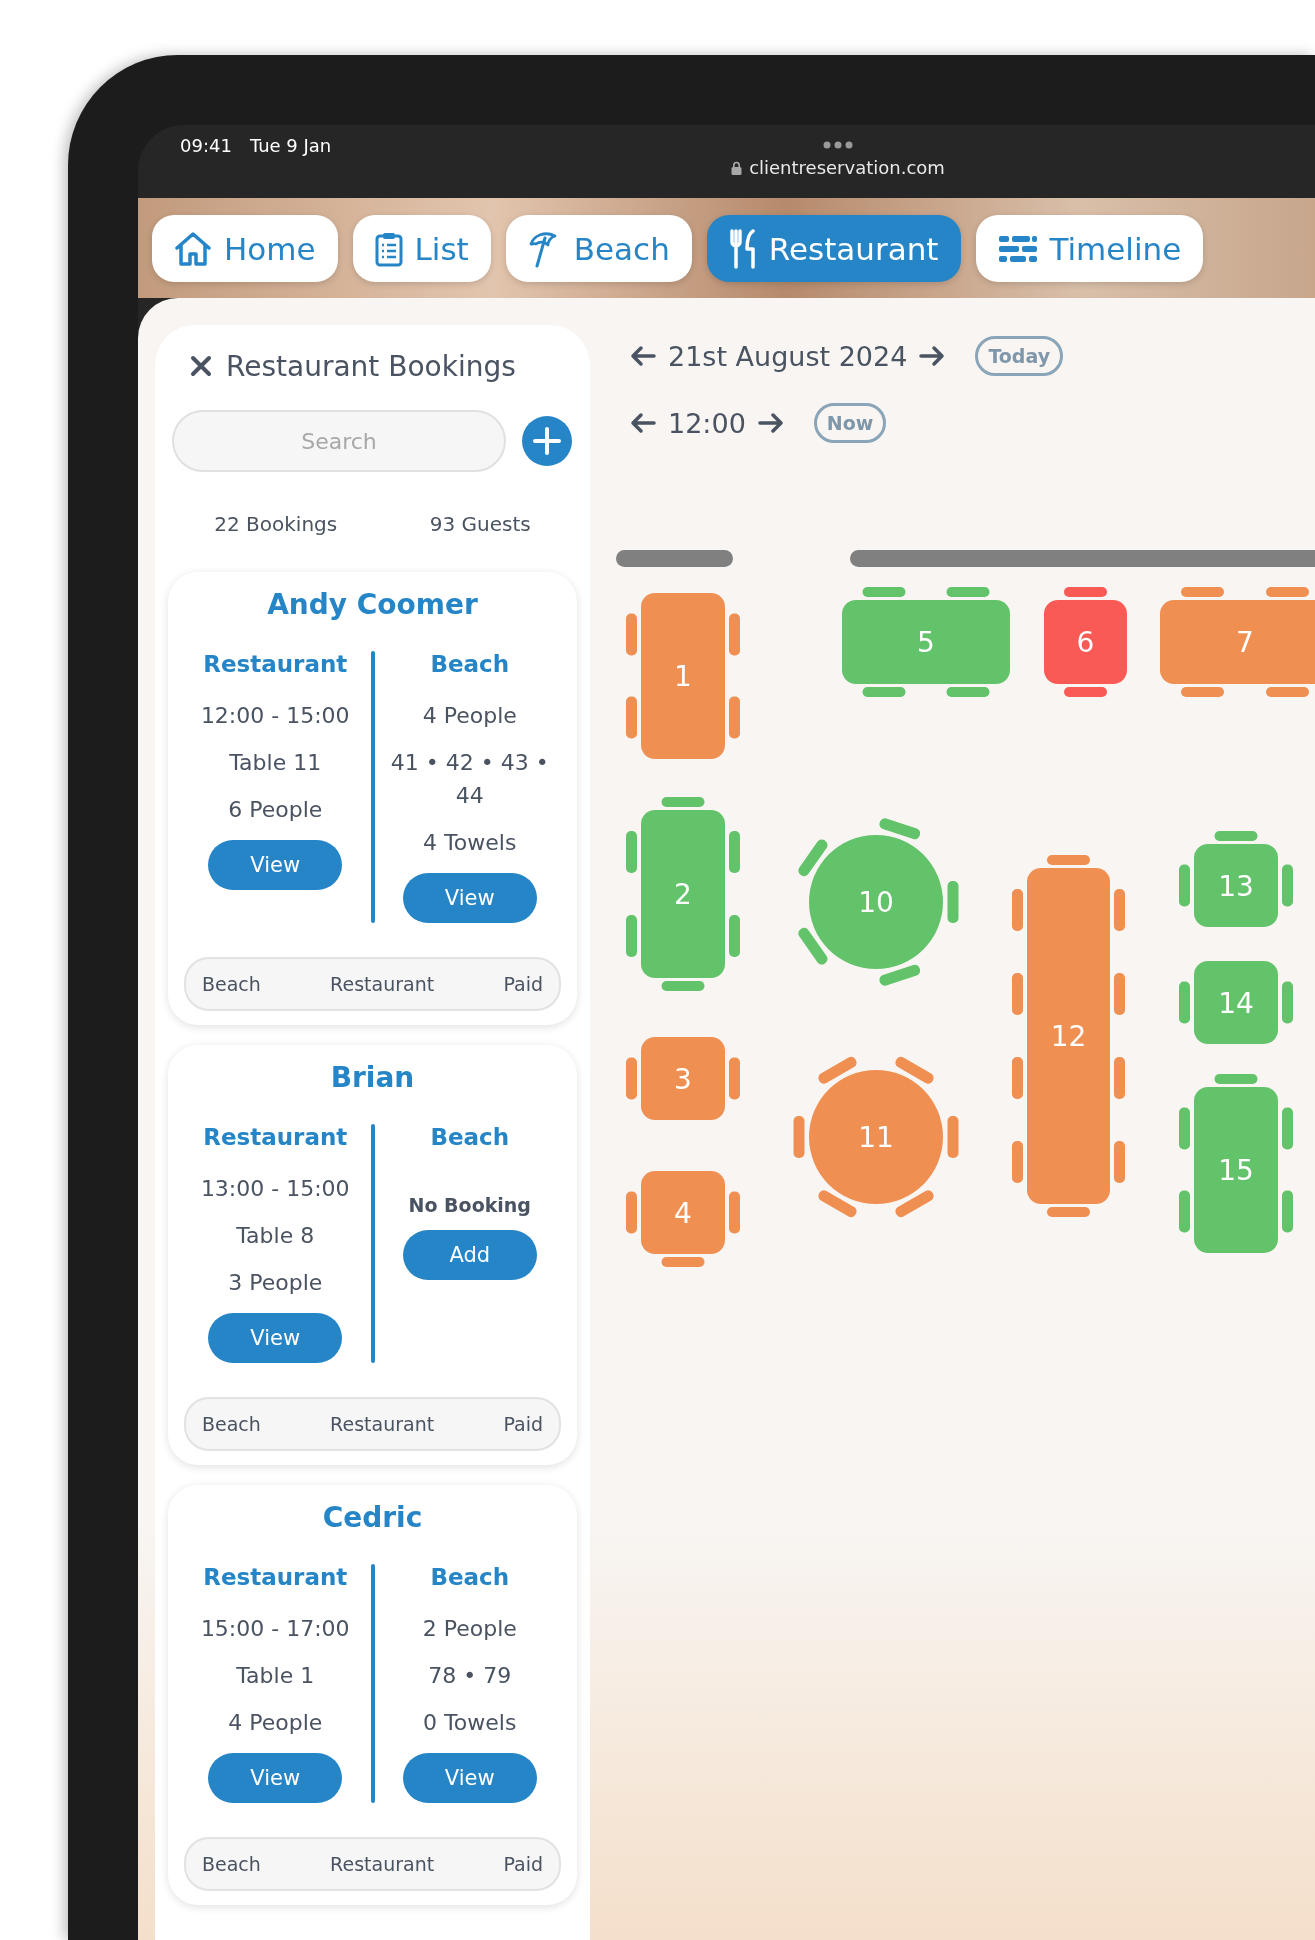 This screenshot has height=1940, width=1315. Describe the element at coordinates (275, 716) in the screenshot. I see `booking-detail: 12:00 - 15:00` at that location.